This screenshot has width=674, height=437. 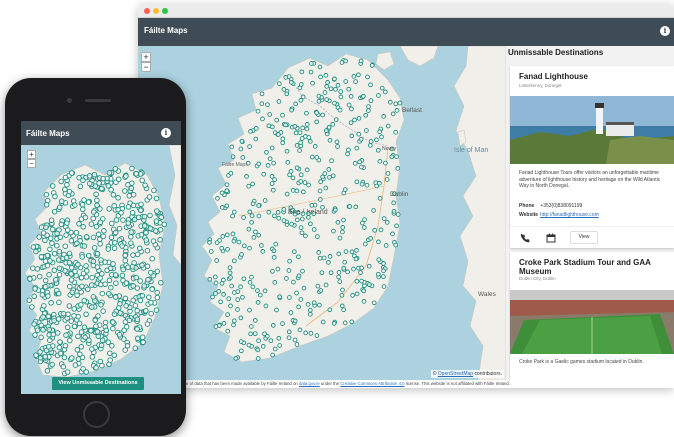 What do you see at coordinates (525, 238) in the screenshot?
I see `phone-icon` at bounding box center [525, 238].